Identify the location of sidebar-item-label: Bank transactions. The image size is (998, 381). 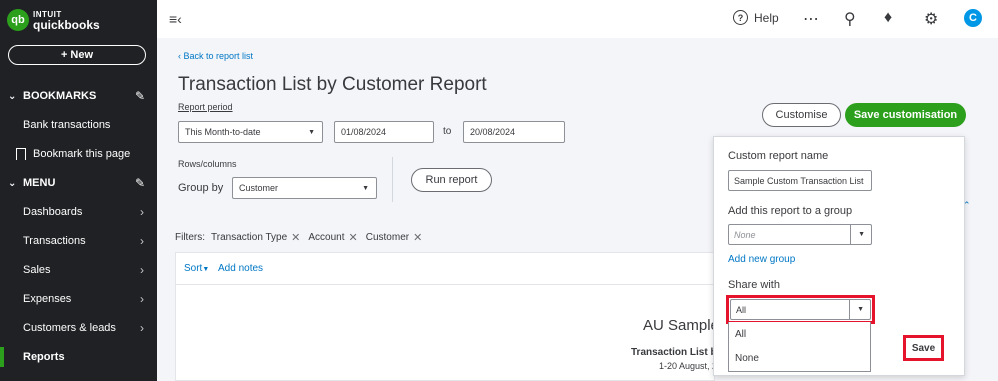
(67, 125).